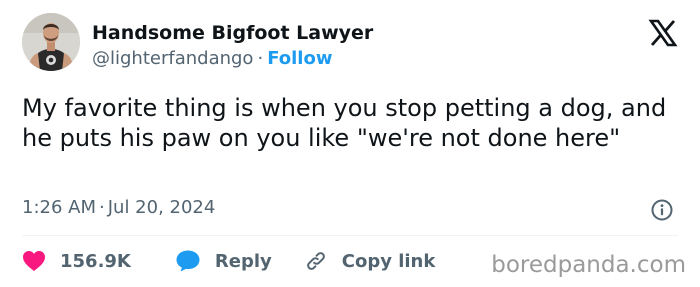 The width and height of the screenshot is (700, 287). I want to click on copy-link-label: Copy link, so click(388, 261).